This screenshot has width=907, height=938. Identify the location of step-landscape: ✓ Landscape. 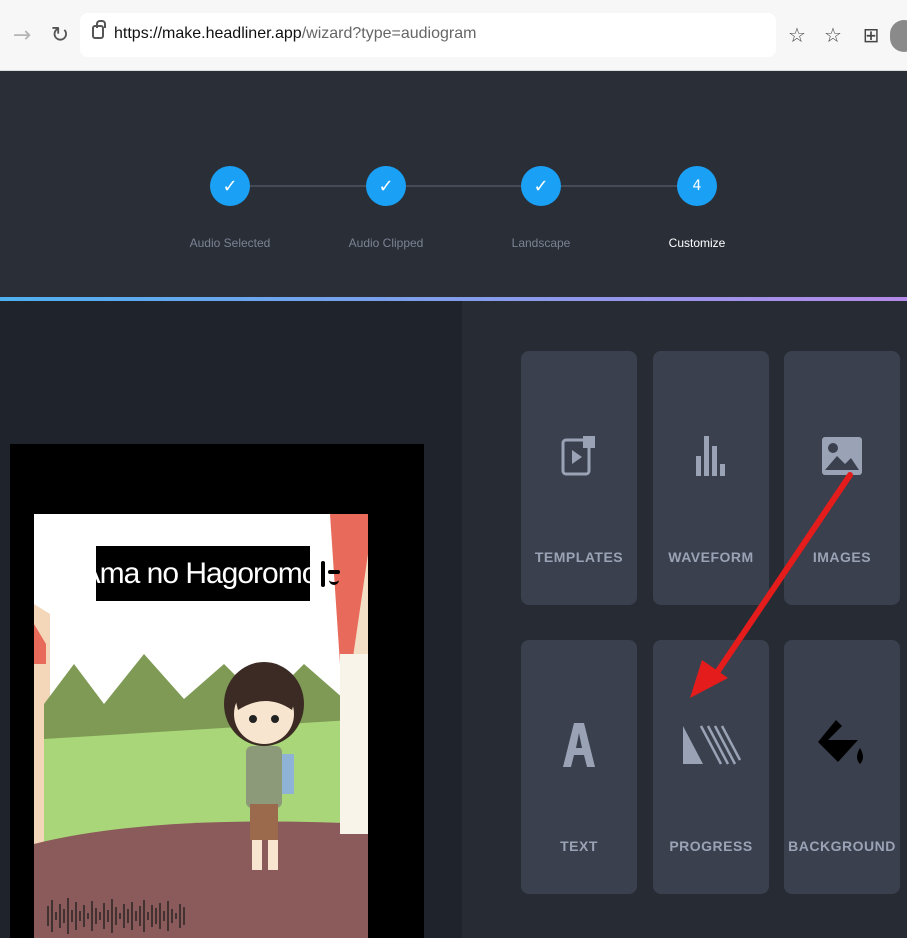
(541, 208).